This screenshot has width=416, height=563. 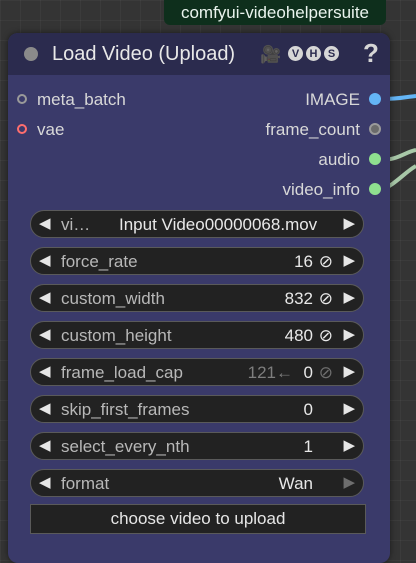 I want to click on widget-value: Wan, so click(x=295, y=483).